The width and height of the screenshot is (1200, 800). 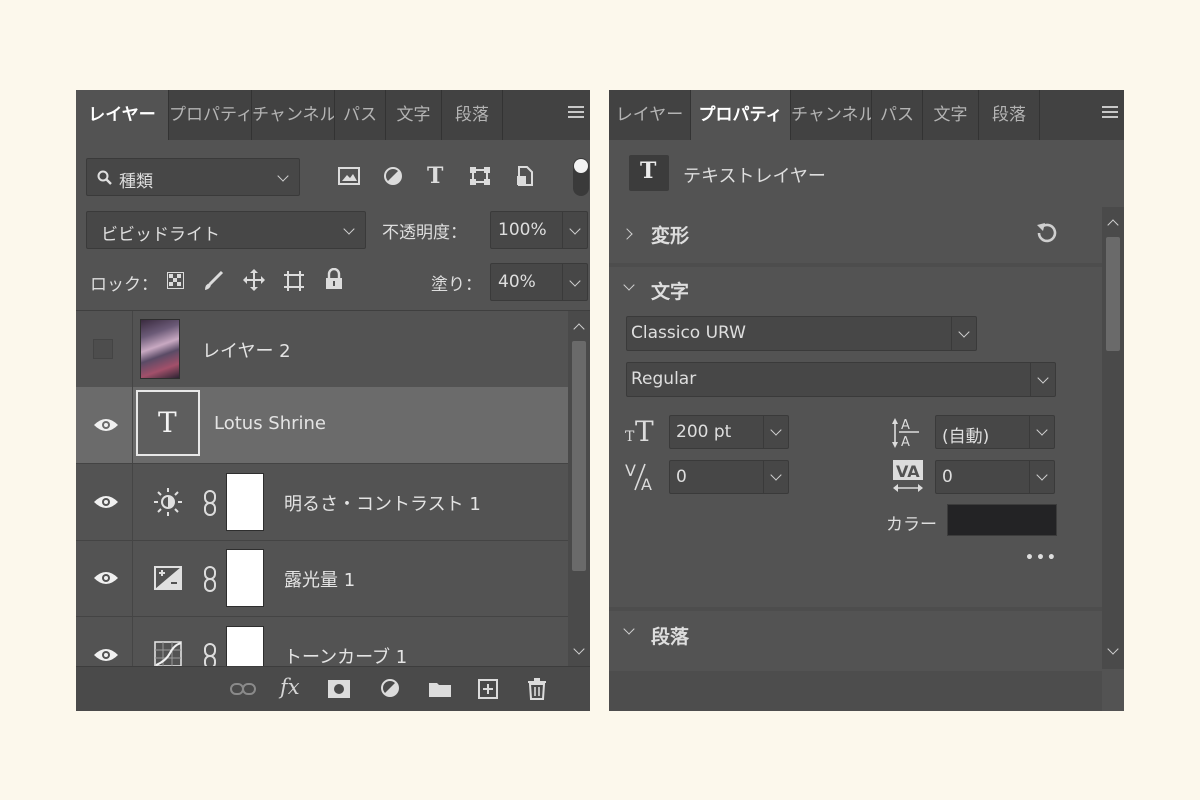 I want to click on layer-row: レイヤー 2, so click(x=322, y=349).